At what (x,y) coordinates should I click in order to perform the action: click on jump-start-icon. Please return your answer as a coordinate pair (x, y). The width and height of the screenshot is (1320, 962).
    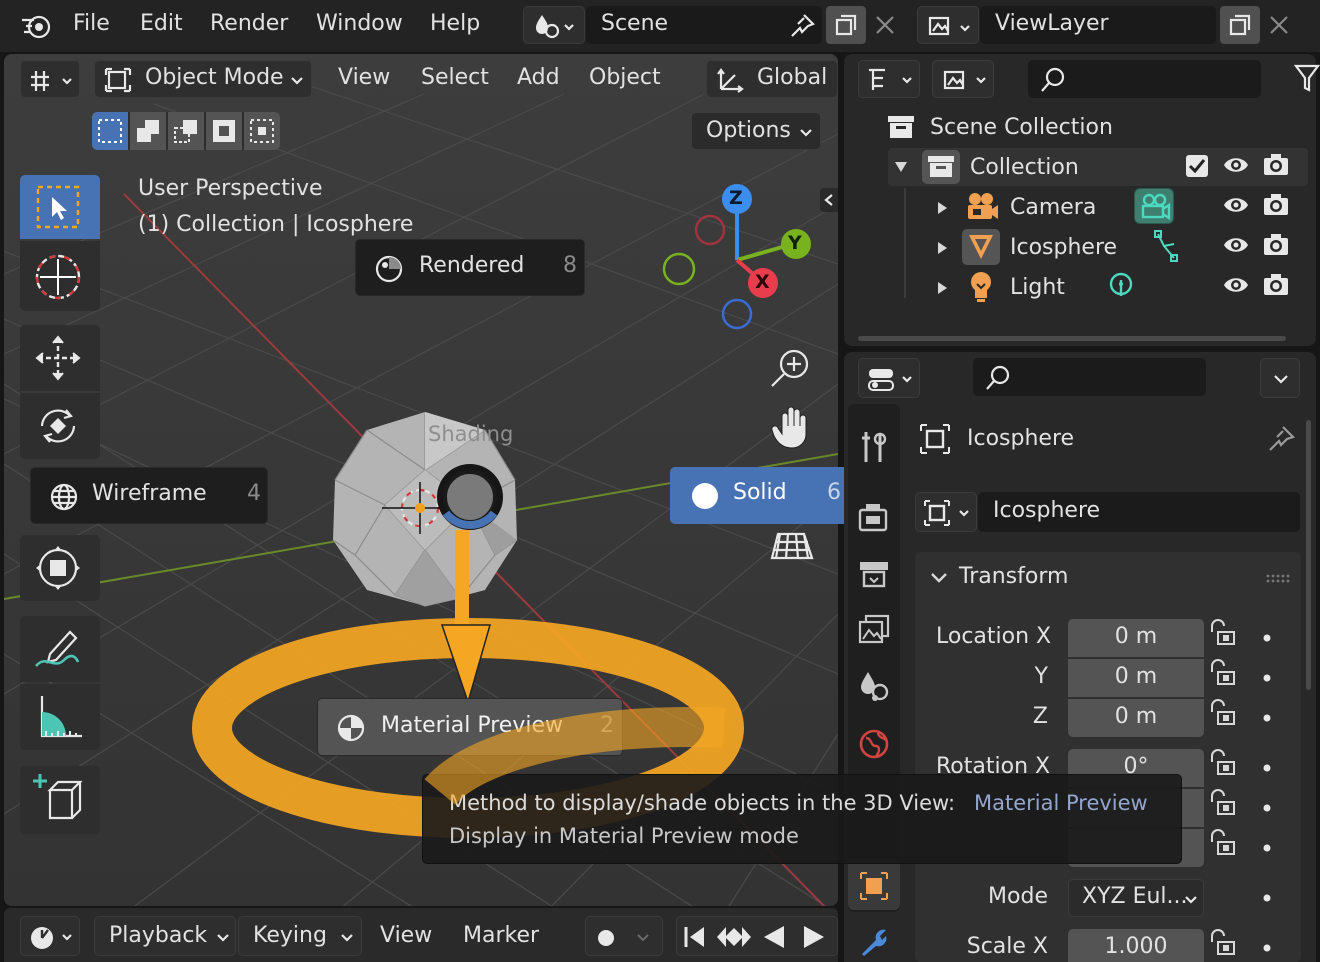
    Looking at the image, I should click on (695, 939).